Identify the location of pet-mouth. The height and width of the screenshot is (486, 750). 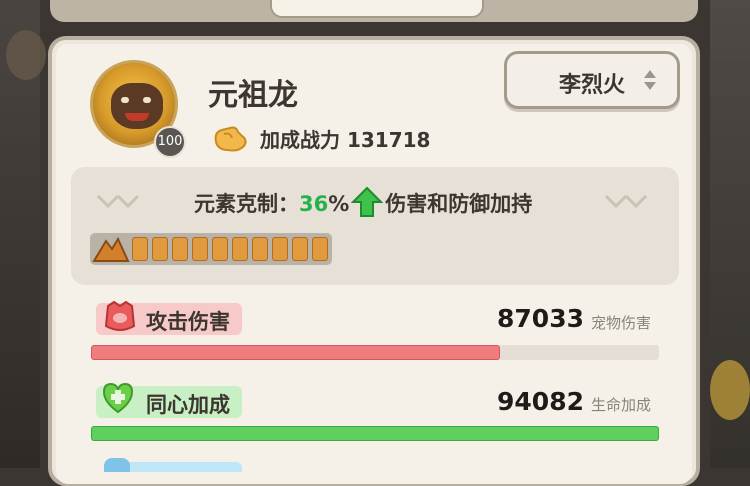
(137, 117).